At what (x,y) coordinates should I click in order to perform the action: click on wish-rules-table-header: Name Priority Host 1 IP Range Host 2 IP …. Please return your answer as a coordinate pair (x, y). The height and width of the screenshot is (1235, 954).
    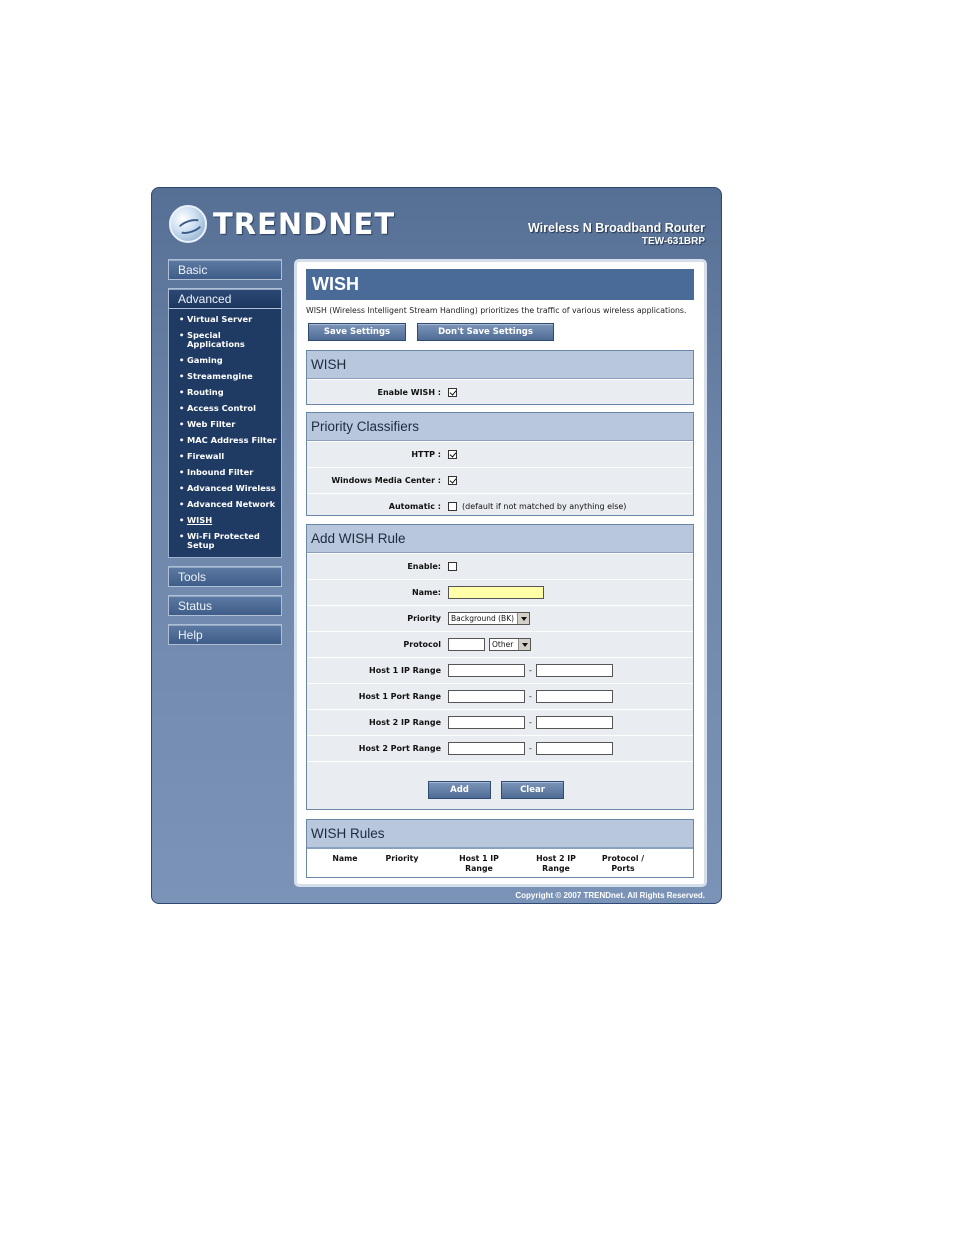
    Looking at the image, I should click on (500, 862).